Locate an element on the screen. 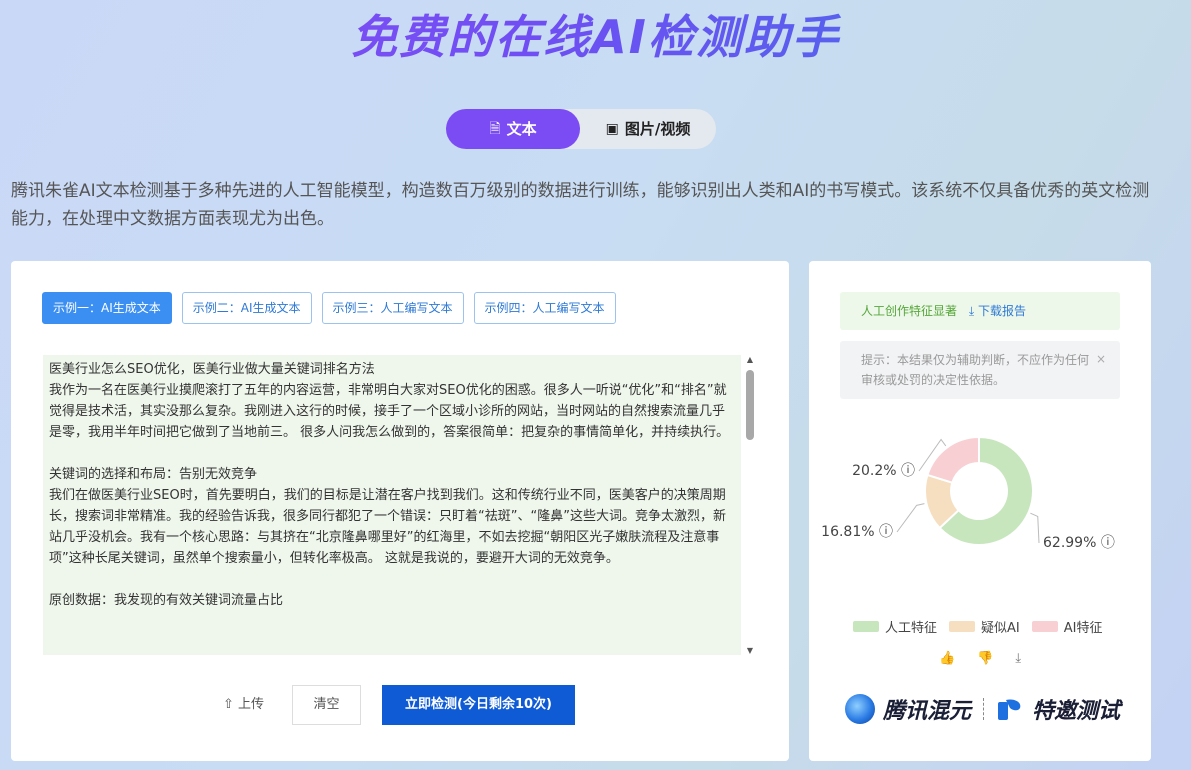 The height and width of the screenshot is (770, 1191). download-report-label: 下载报告 is located at coordinates (1001, 311).